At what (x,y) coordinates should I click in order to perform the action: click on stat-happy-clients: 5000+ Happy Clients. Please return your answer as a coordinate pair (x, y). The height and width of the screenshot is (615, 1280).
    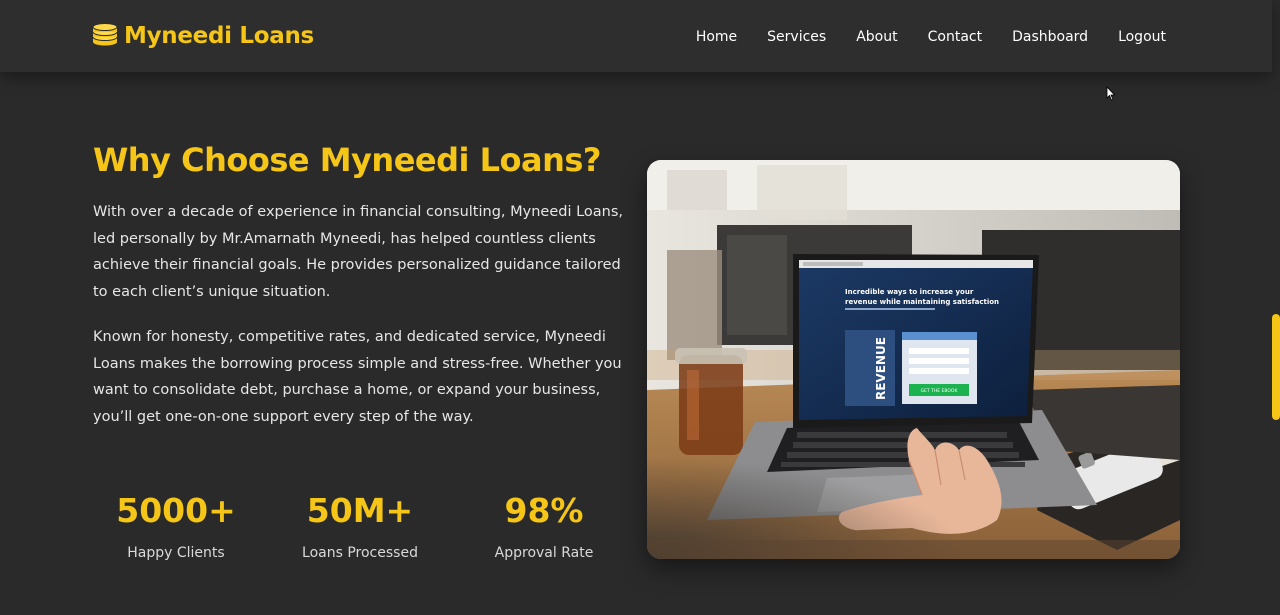
    Looking at the image, I should click on (176, 525).